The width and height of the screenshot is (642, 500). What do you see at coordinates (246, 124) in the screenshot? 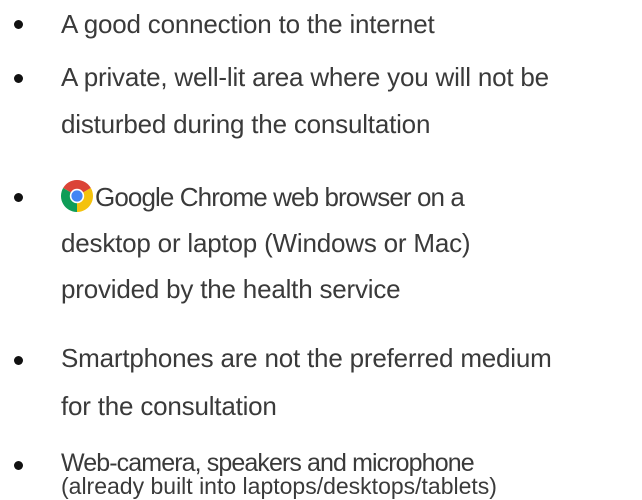
I see `list-item-text: disturbed during the consultation` at bounding box center [246, 124].